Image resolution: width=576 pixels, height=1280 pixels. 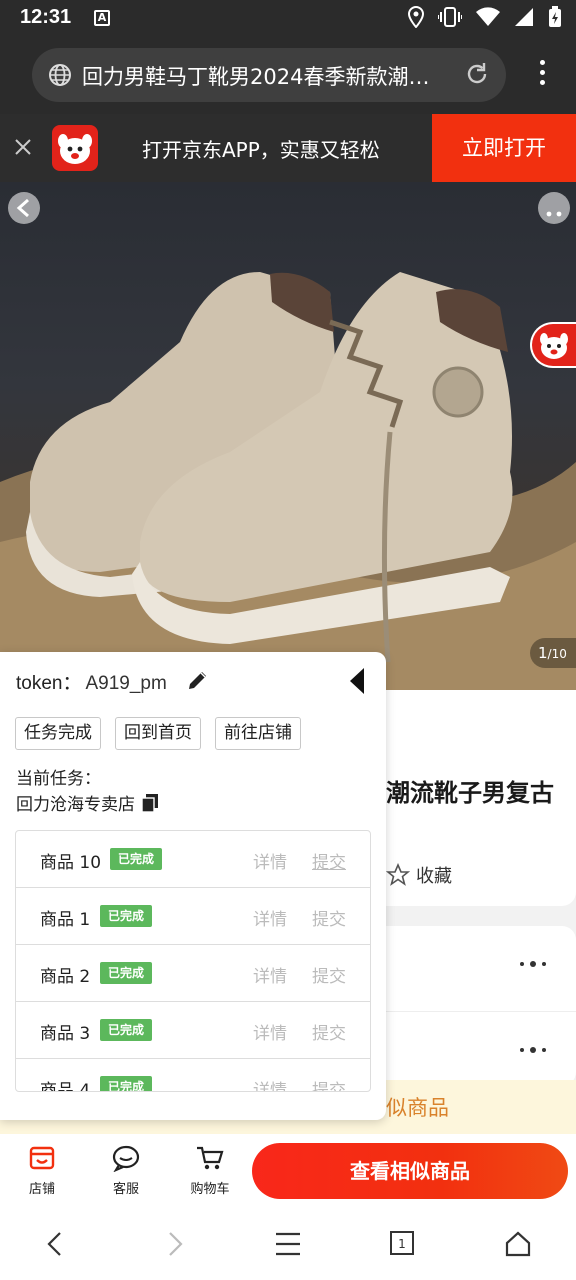 I want to click on current-task-label: 当前任务：, so click(x=58, y=779).